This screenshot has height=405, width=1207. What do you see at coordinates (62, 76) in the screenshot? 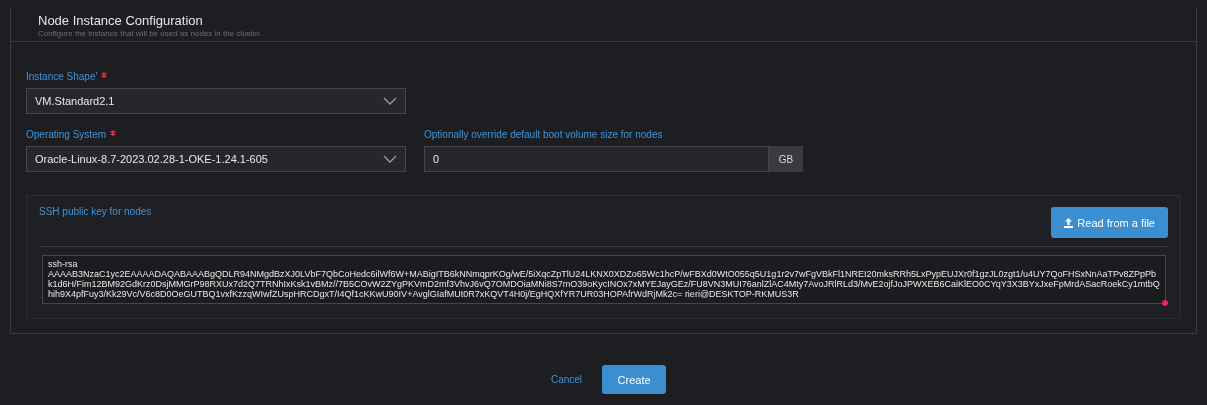
I see `field-label: Instance Shape'` at bounding box center [62, 76].